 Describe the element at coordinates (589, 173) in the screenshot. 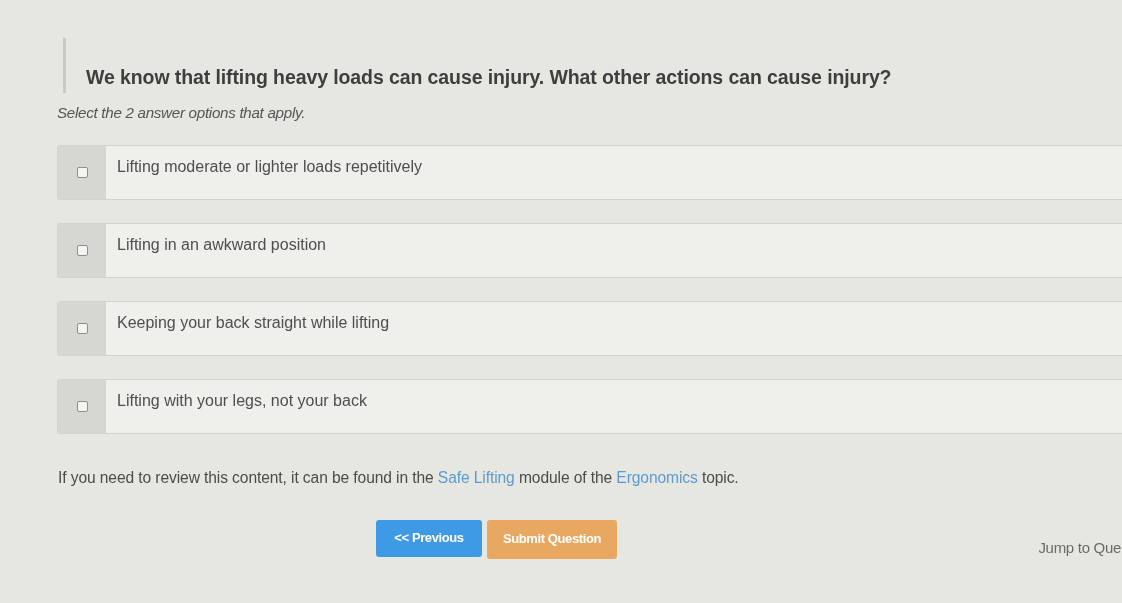

I see `answer-option: Lifting moderate or lighter loads repetitively` at that location.